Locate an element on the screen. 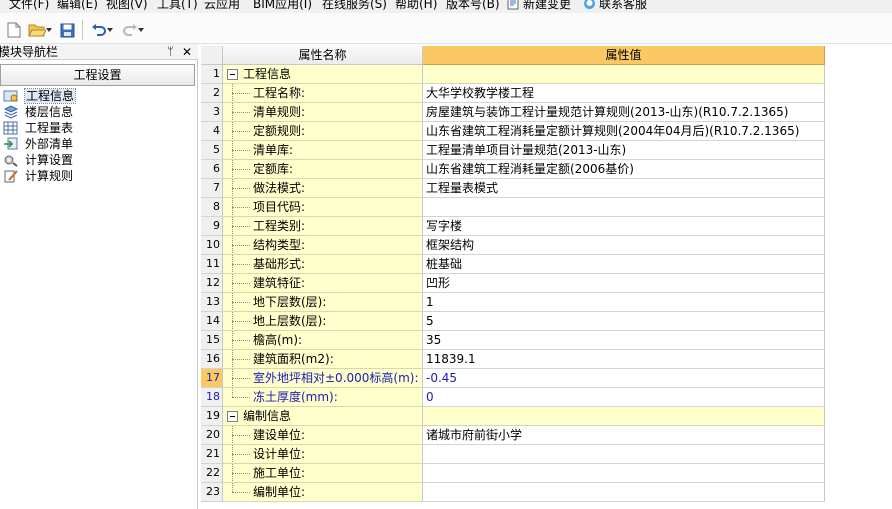 The height and width of the screenshot is (509, 892). row-number: 7 is located at coordinates (212, 188).